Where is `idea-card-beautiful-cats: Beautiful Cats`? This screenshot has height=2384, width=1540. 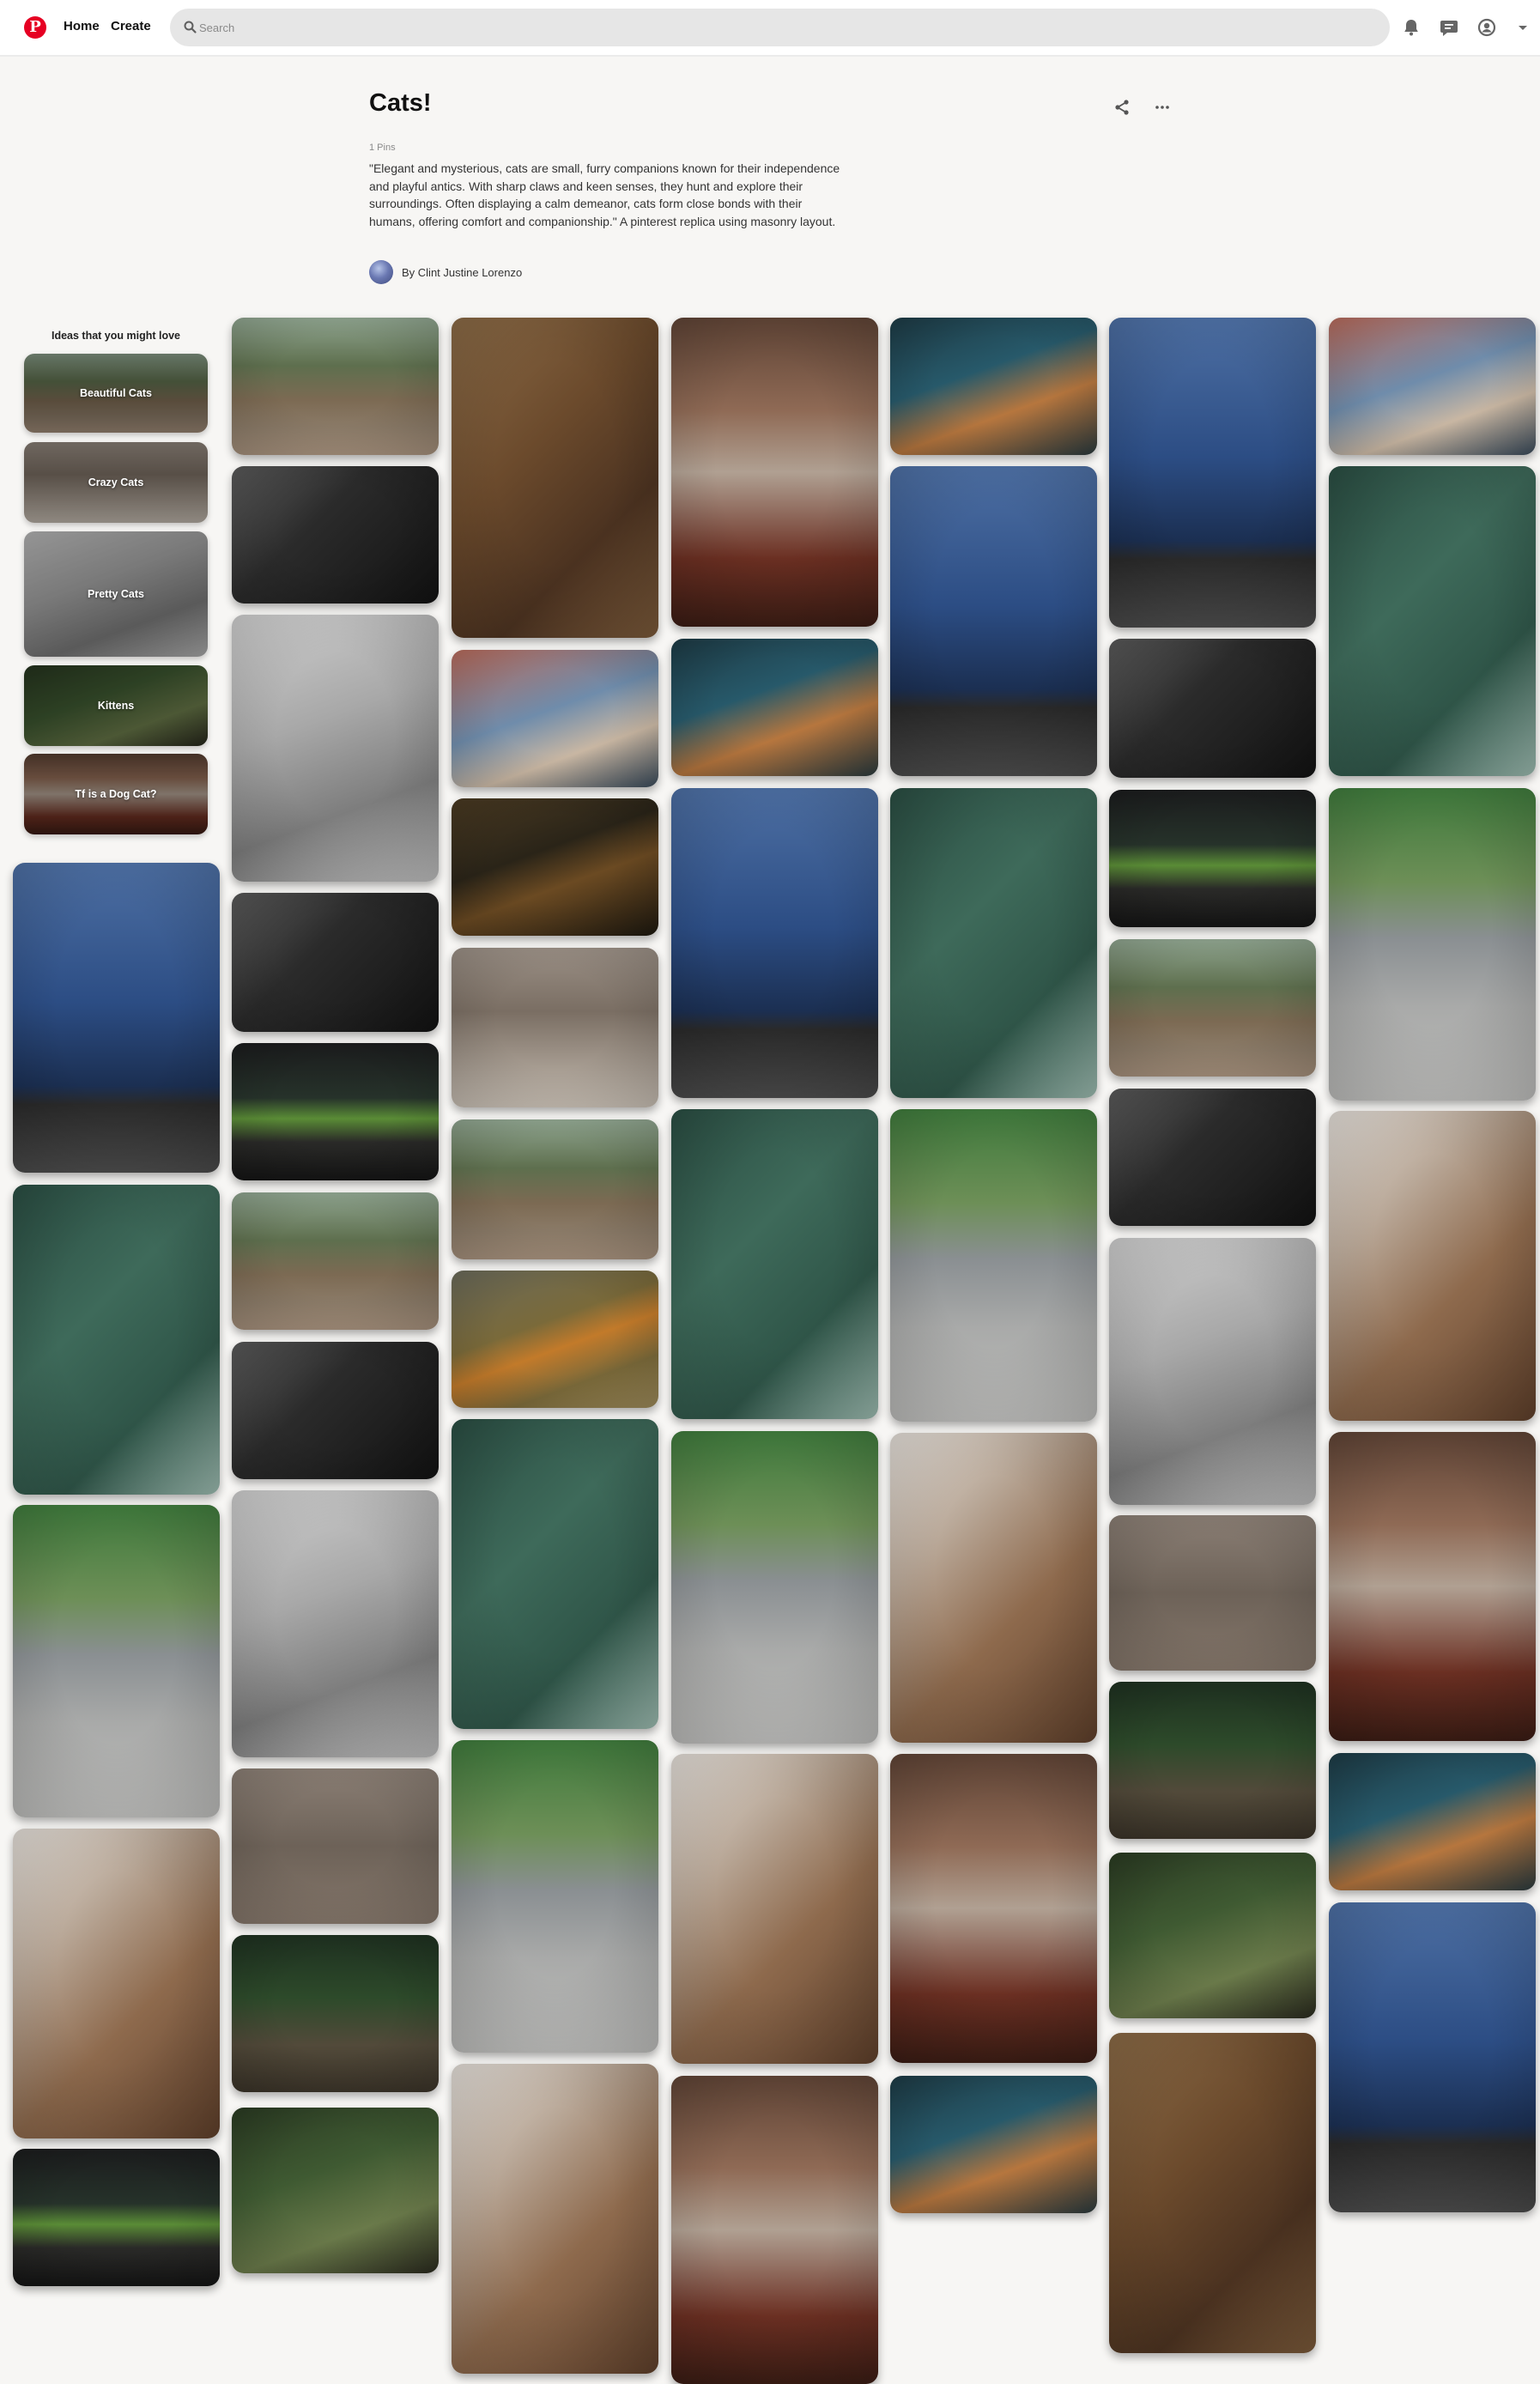 idea-card-beautiful-cats: Beautiful Cats is located at coordinates (116, 393).